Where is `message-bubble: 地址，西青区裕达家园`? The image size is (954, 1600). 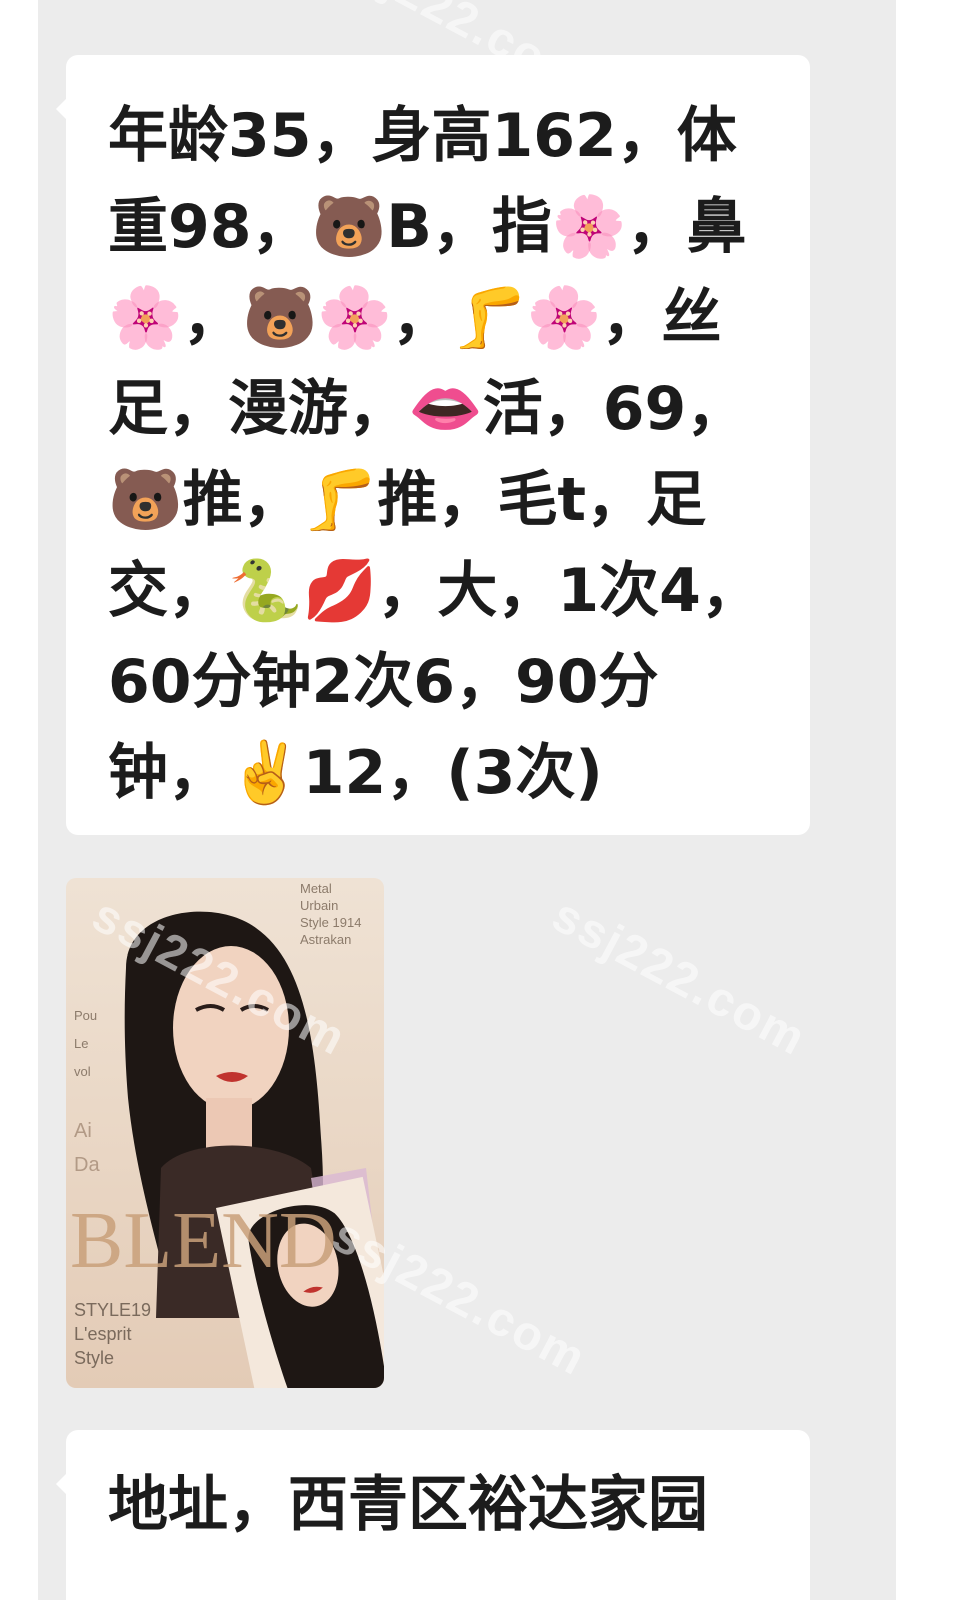
message-bubble: 地址，西青区裕达家园 is located at coordinates (433, 1515).